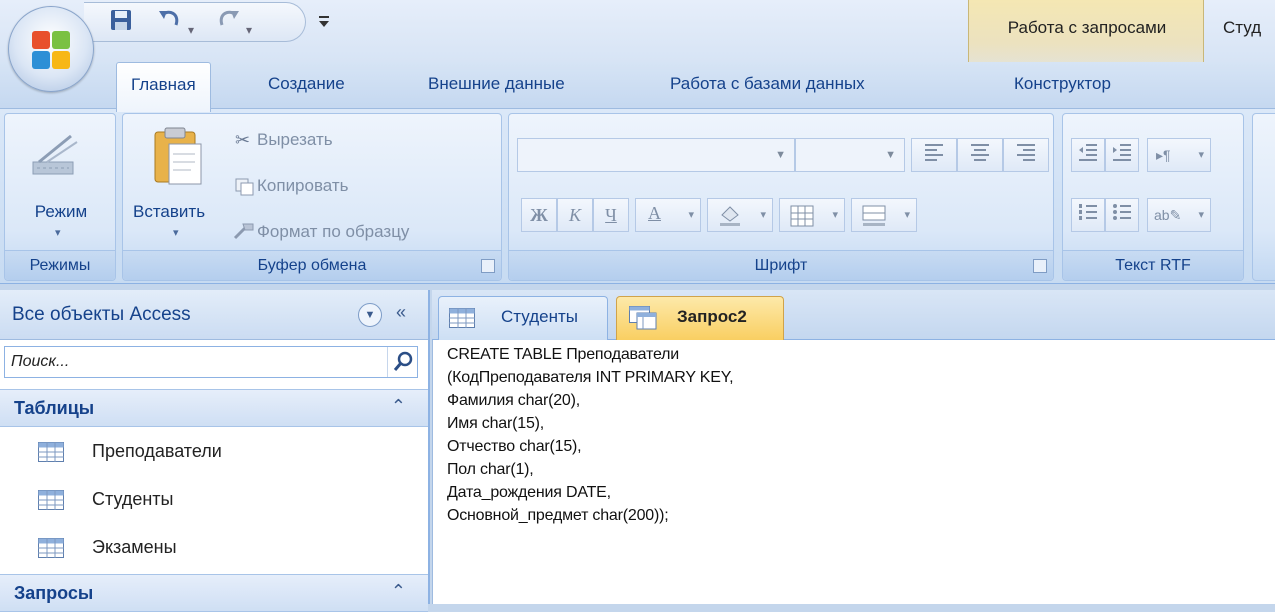 Image resolution: width=1275 pixels, height=612 pixels. I want to click on nav-item-label: Преподаватели, so click(157, 451).